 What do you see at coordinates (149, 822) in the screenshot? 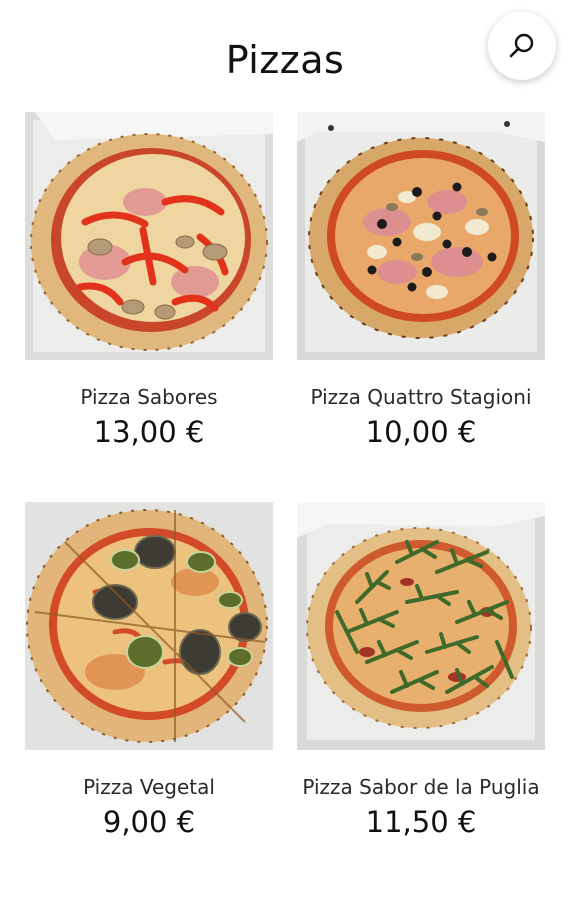
I see `pizza-price: 9,00 €` at bounding box center [149, 822].